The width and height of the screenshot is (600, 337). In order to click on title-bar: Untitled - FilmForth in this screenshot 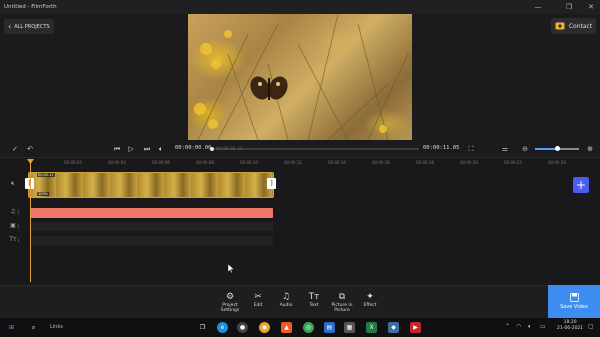, I will do `click(300, 7)`.